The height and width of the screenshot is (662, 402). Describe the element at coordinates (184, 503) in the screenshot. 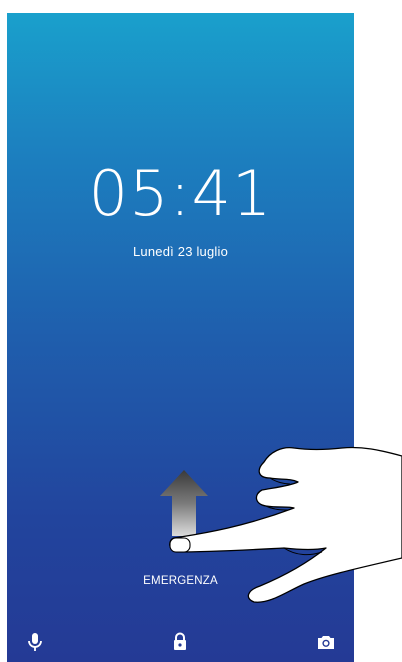

I see `swipe-up-arrow-icon` at that location.